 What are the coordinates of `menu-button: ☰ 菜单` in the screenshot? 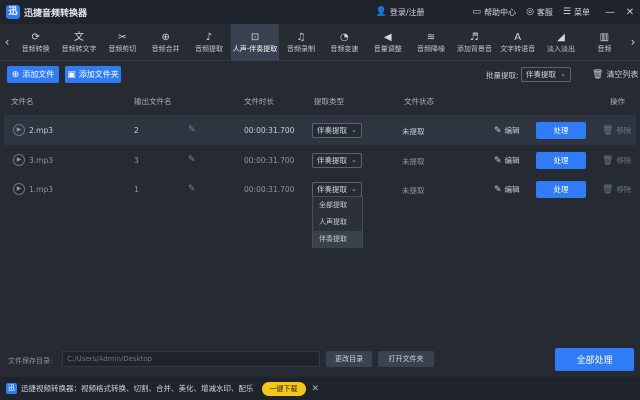 It's located at (576, 12).